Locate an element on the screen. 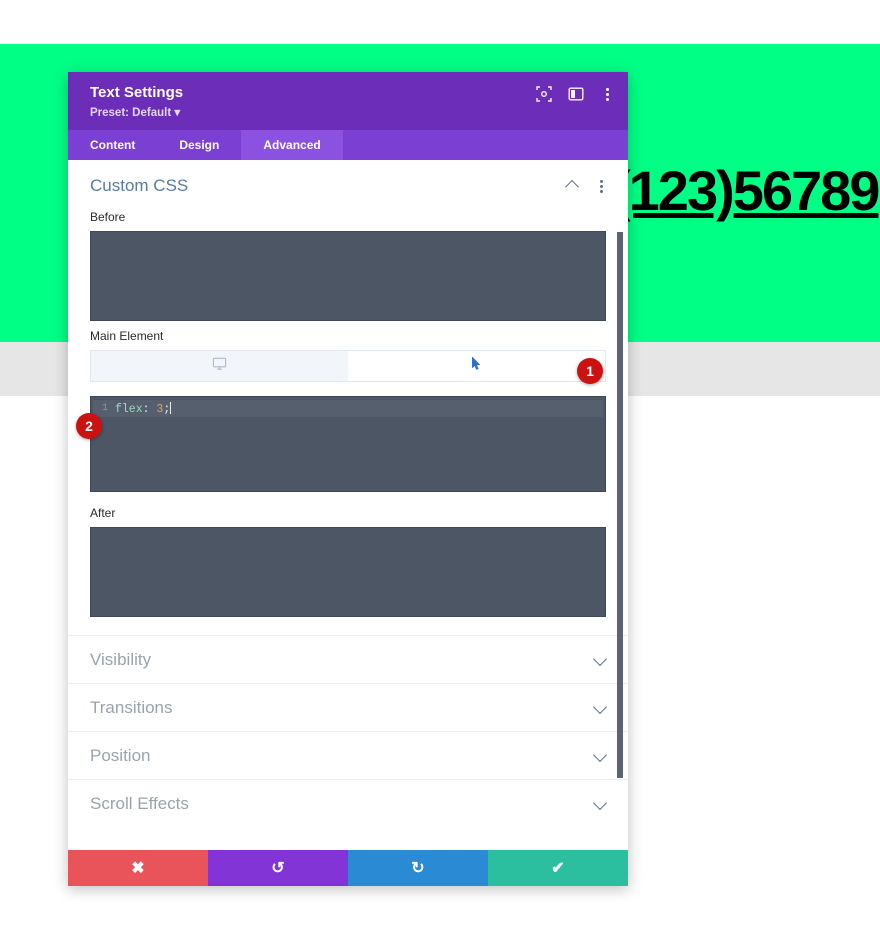  split-panel-icon is located at coordinates (576, 94).